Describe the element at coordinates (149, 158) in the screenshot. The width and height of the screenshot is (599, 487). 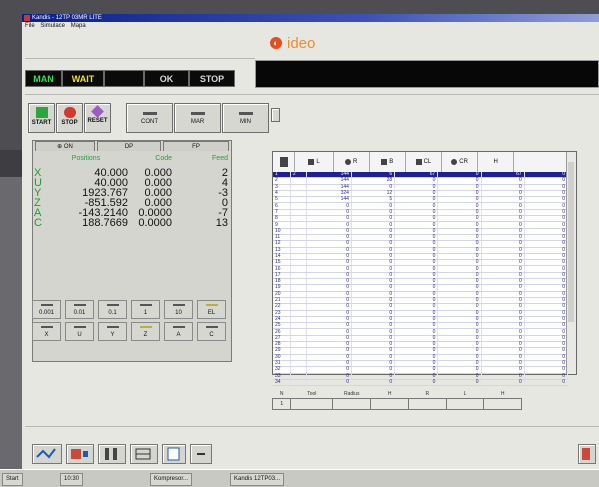
I see `position-header: Positions Code Feed` at that location.